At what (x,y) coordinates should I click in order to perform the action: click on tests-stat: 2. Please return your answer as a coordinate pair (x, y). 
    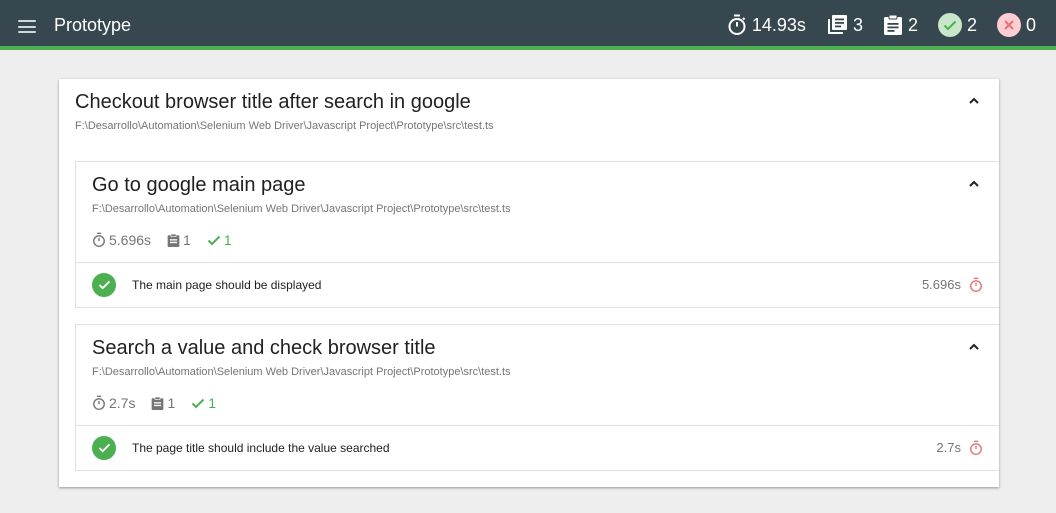
    Looking at the image, I should click on (900, 25).